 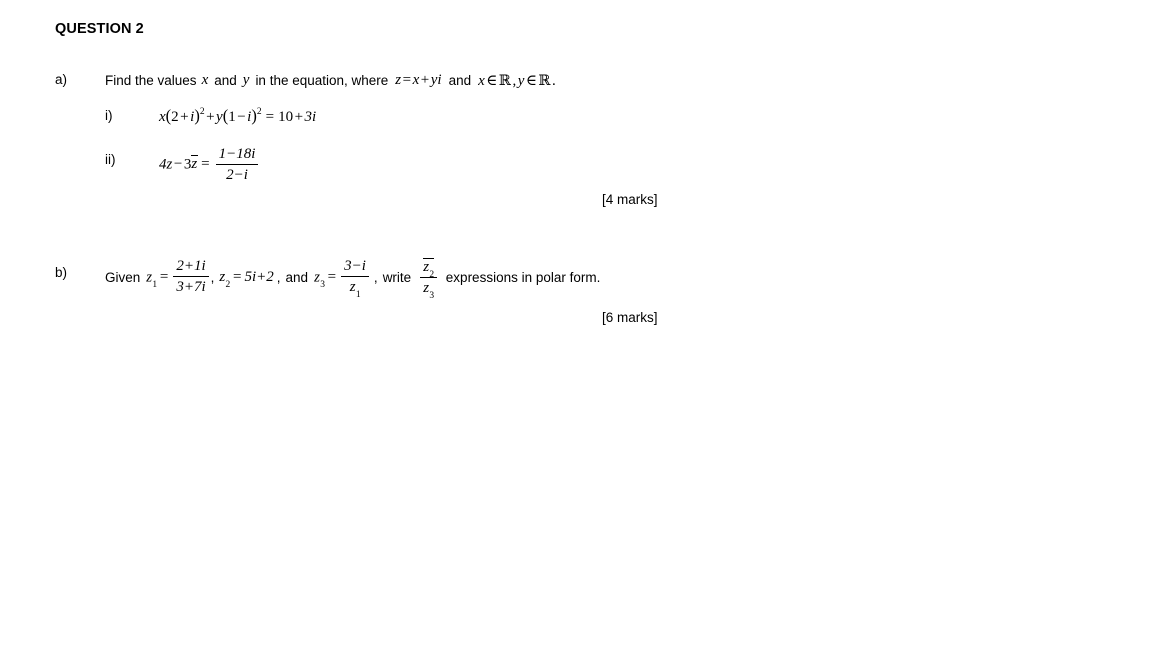 What do you see at coordinates (286, 117) in the screenshot?
I see `eq-i-ten: 10` at bounding box center [286, 117].